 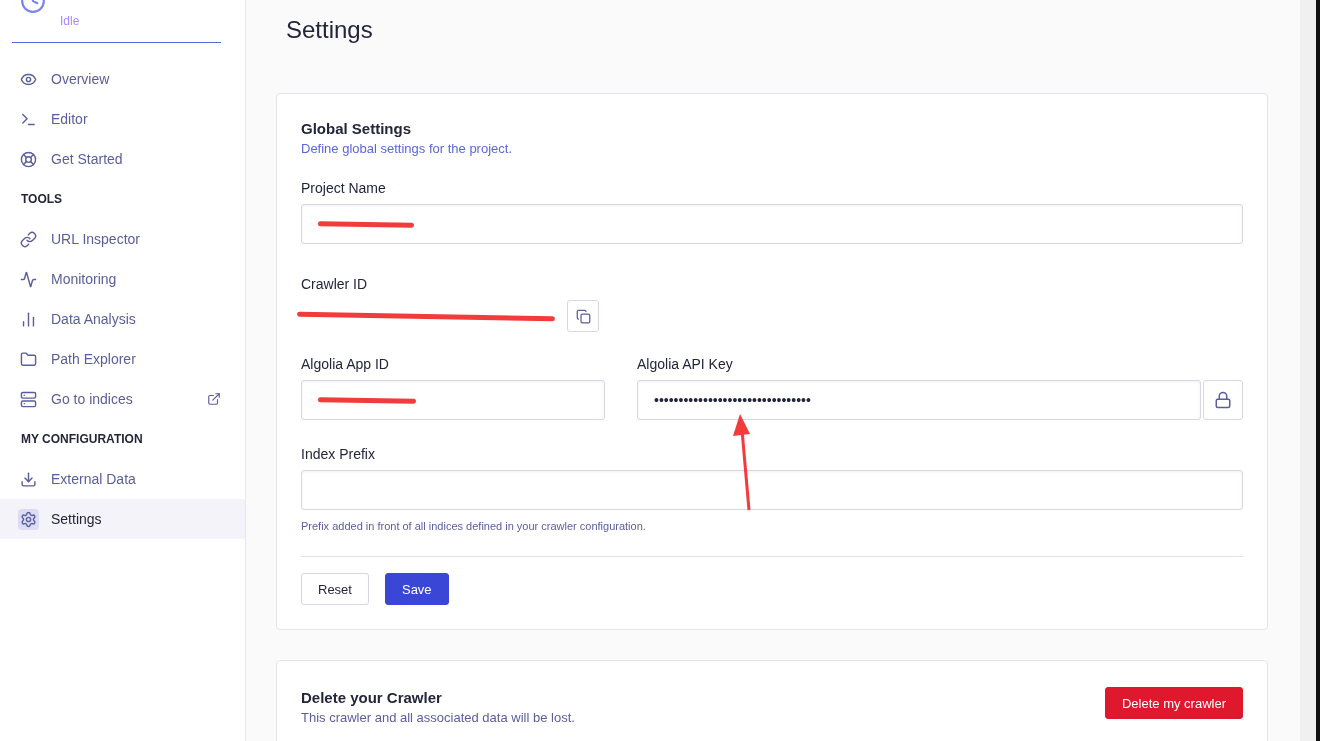 I want to click on copy-icon, so click(x=583, y=316).